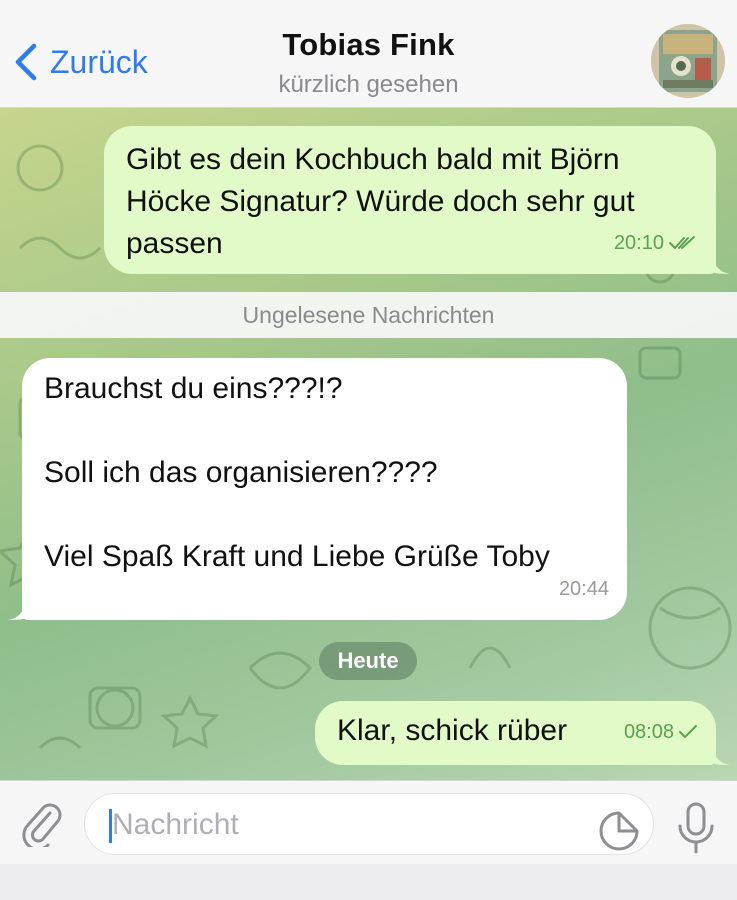 Image resolution: width=737 pixels, height=900 pixels. I want to click on message-meta: 20:44, so click(584, 589).